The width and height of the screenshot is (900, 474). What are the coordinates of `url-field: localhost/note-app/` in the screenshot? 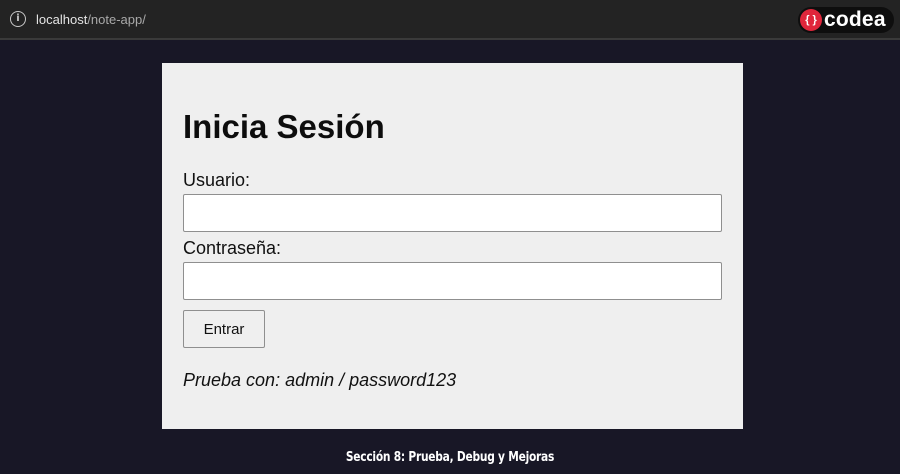 It's located at (91, 19).